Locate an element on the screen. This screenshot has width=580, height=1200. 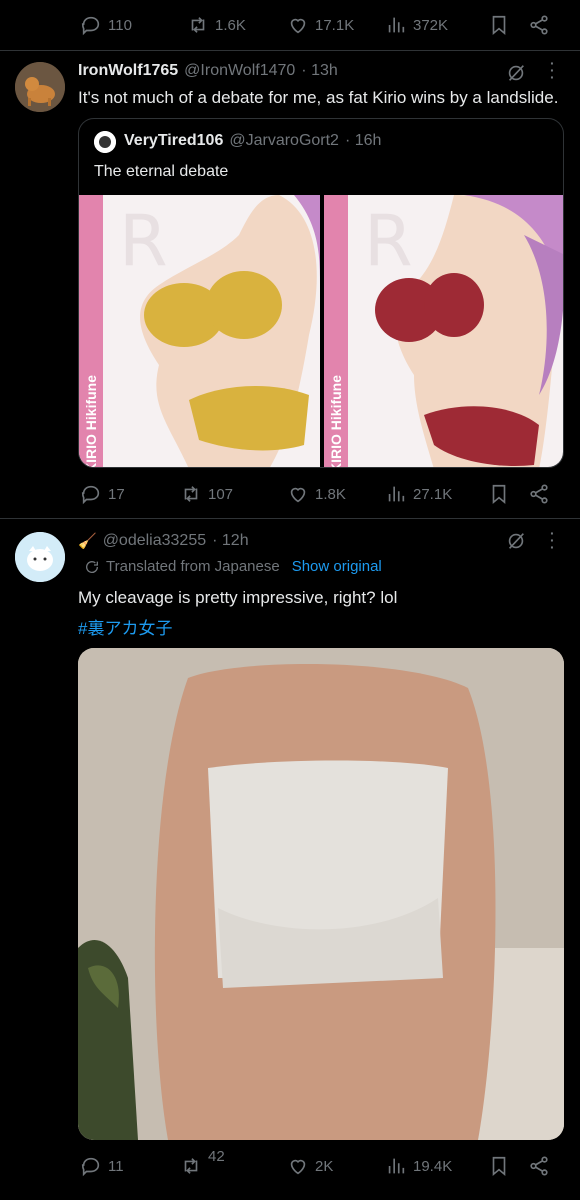
author-handle: @IronWolf1470 is located at coordinates (239, 71).